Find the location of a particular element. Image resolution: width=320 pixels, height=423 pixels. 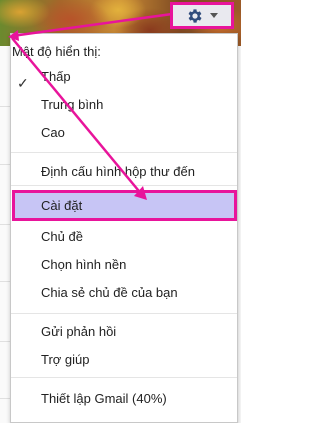

share-theme-item: Chia sẻ chủ đề của bạn is located at coordinates (109, 292).